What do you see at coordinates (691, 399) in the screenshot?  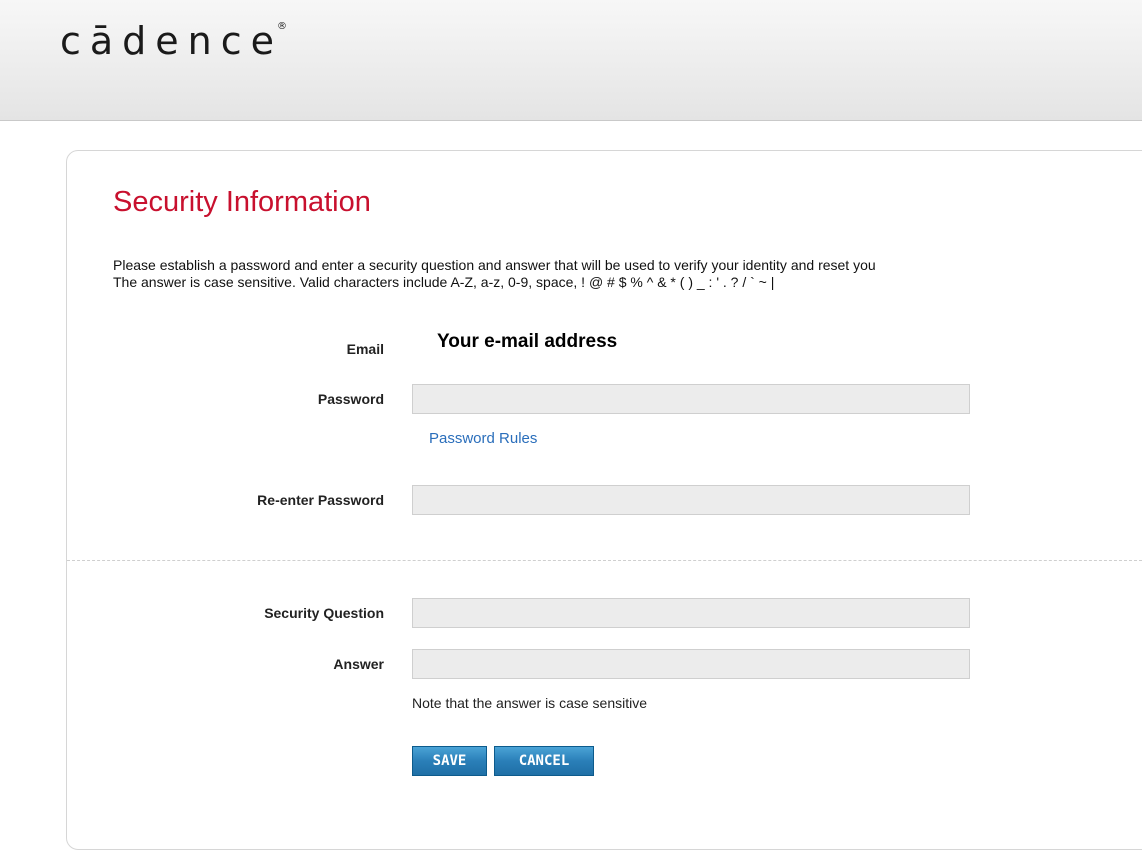 I see `password-input` at bounding box center [691, 399].